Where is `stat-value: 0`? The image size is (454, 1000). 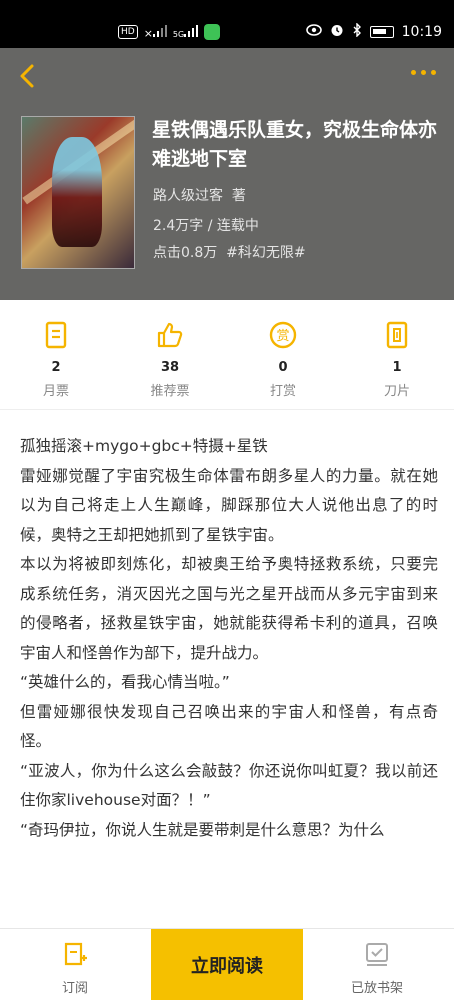
stat-value: 0 is located at coordinates (283, 367).